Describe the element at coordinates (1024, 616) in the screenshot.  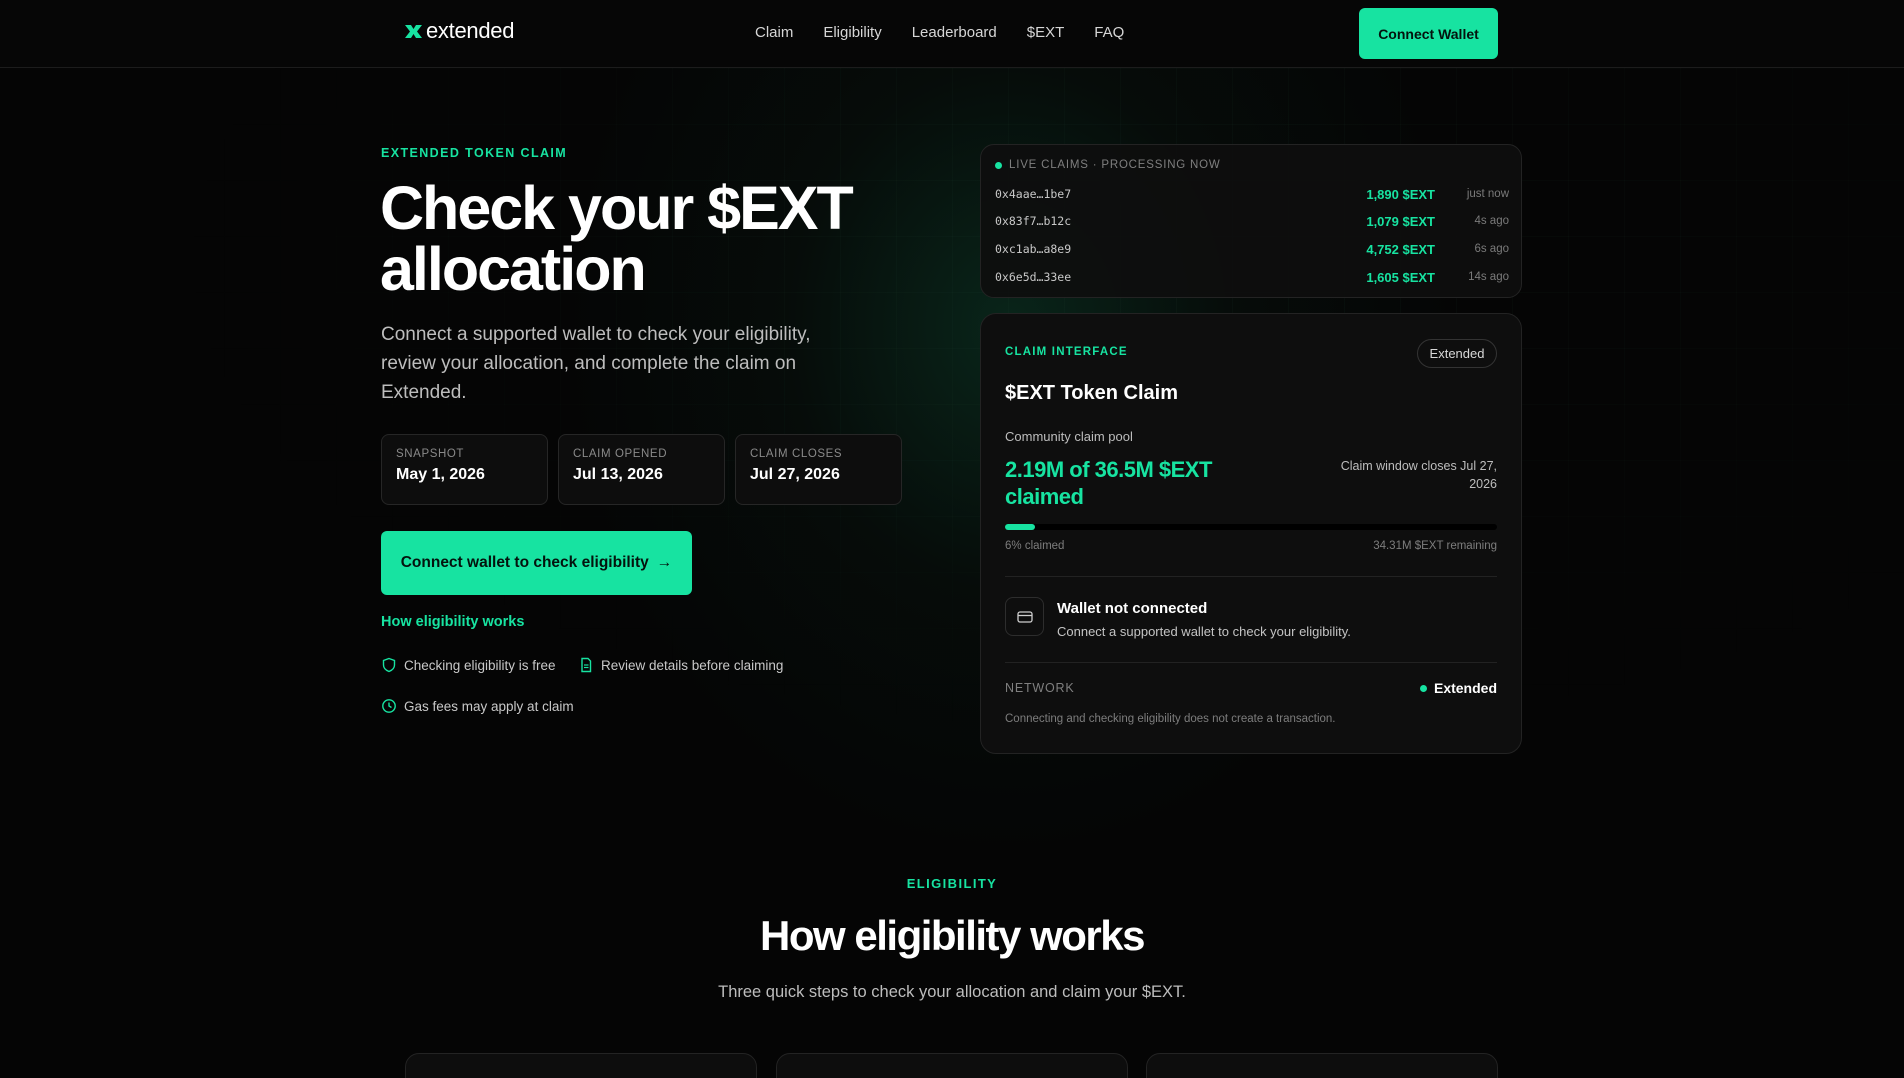
I see `wallet-icon` at that location.